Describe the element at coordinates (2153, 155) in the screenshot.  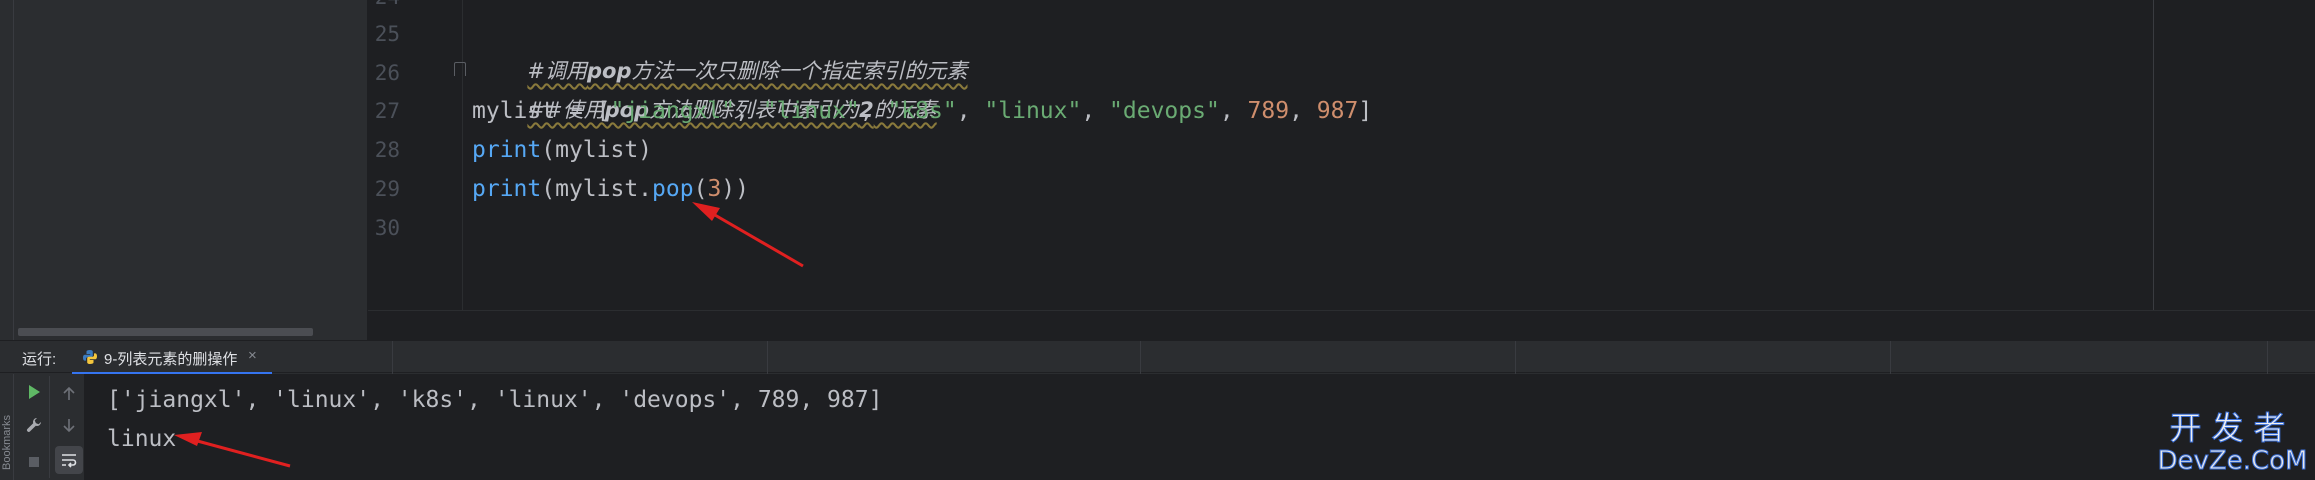
I see `right-margin-guide` at that location.